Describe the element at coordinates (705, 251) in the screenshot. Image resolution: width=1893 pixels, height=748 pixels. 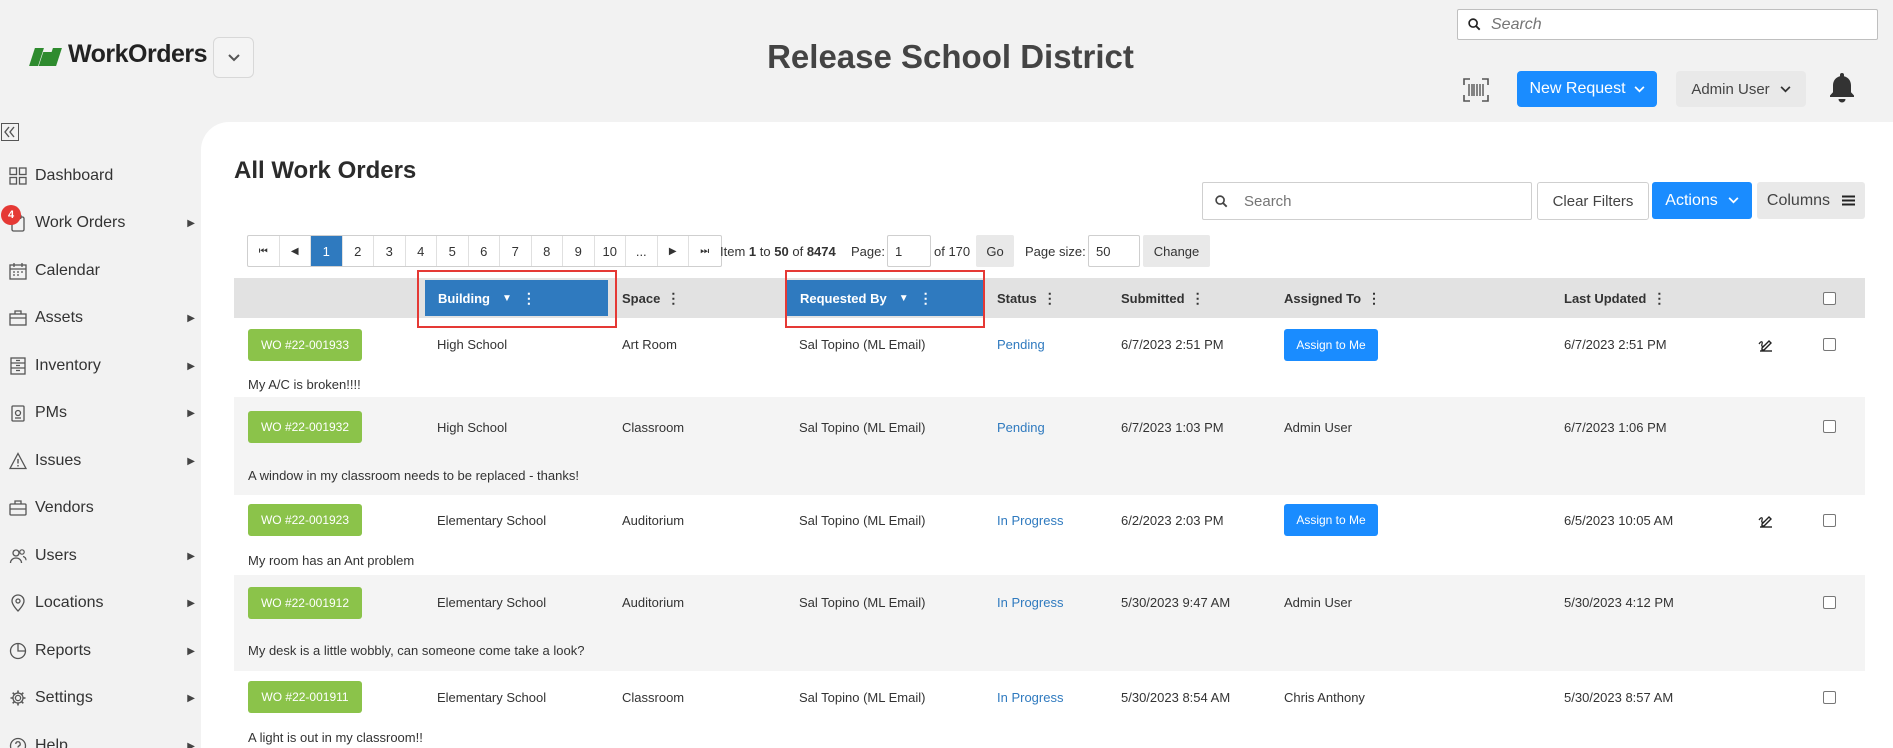
I see `last-page-button: ⏭` at that location.